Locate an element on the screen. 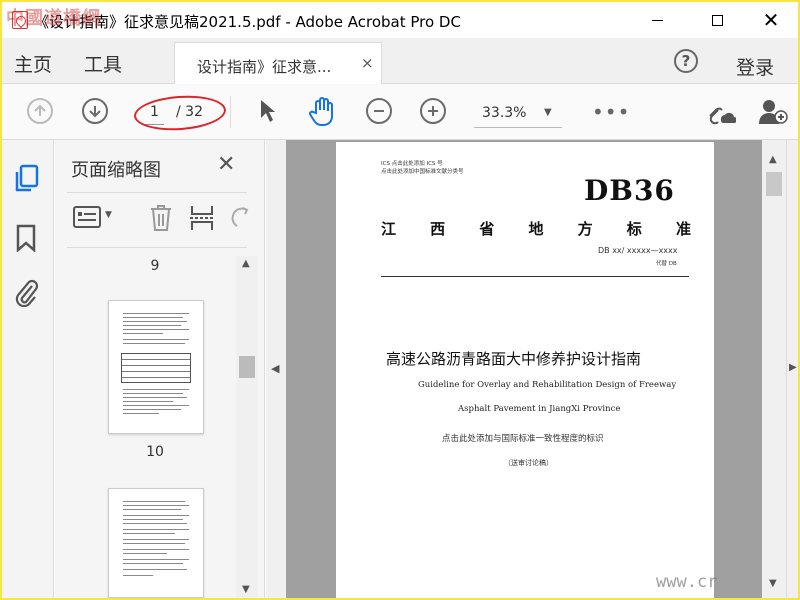 This screenshot has width=800, height=600. thumbnail-label: 9 is located at coordinates (155, 266).